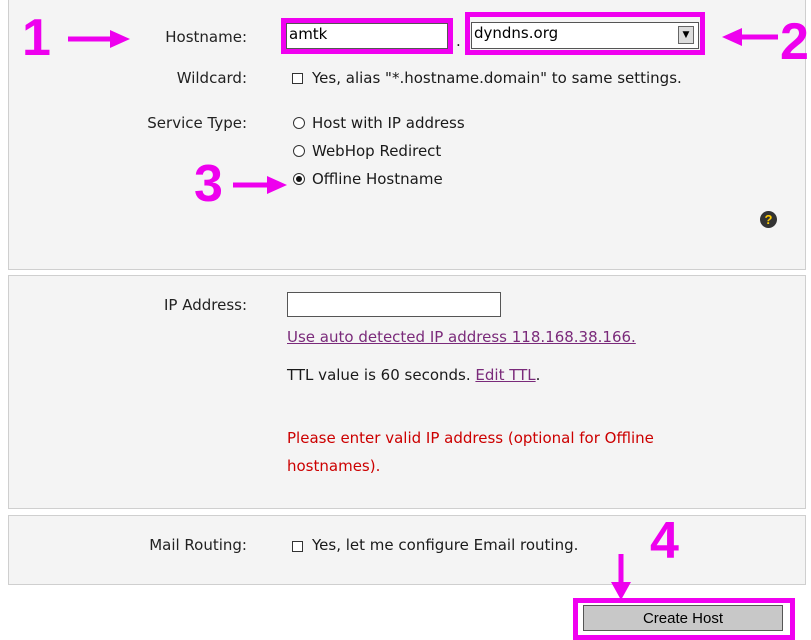 The height and width of the screenshot is (640, 811). I want to click on service-type-label: Service Type:, so click(197, 123).